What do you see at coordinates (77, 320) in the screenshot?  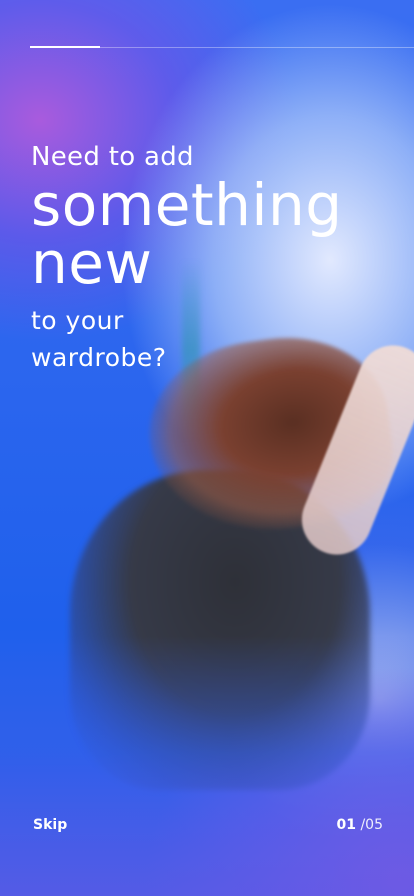 I see `headline-line-4: to your` at bounding box center [77, 320].